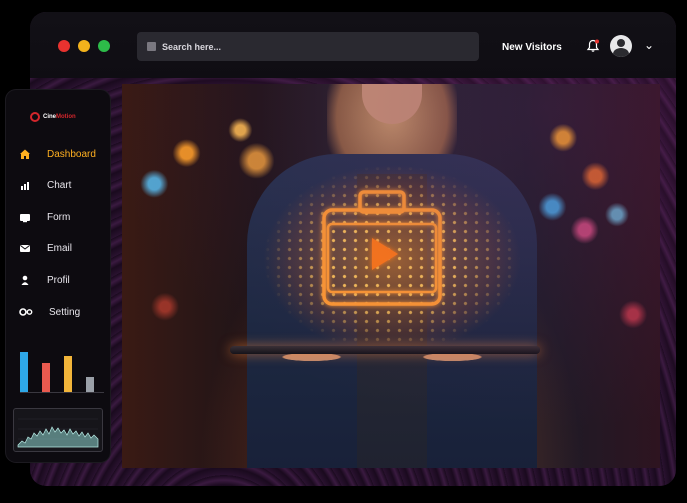 The width and height of the screenshot is (687, 503). Describe the element at coordinates (50, 117) in the screenshot. I see `logo-prefix: Cine` at that location.